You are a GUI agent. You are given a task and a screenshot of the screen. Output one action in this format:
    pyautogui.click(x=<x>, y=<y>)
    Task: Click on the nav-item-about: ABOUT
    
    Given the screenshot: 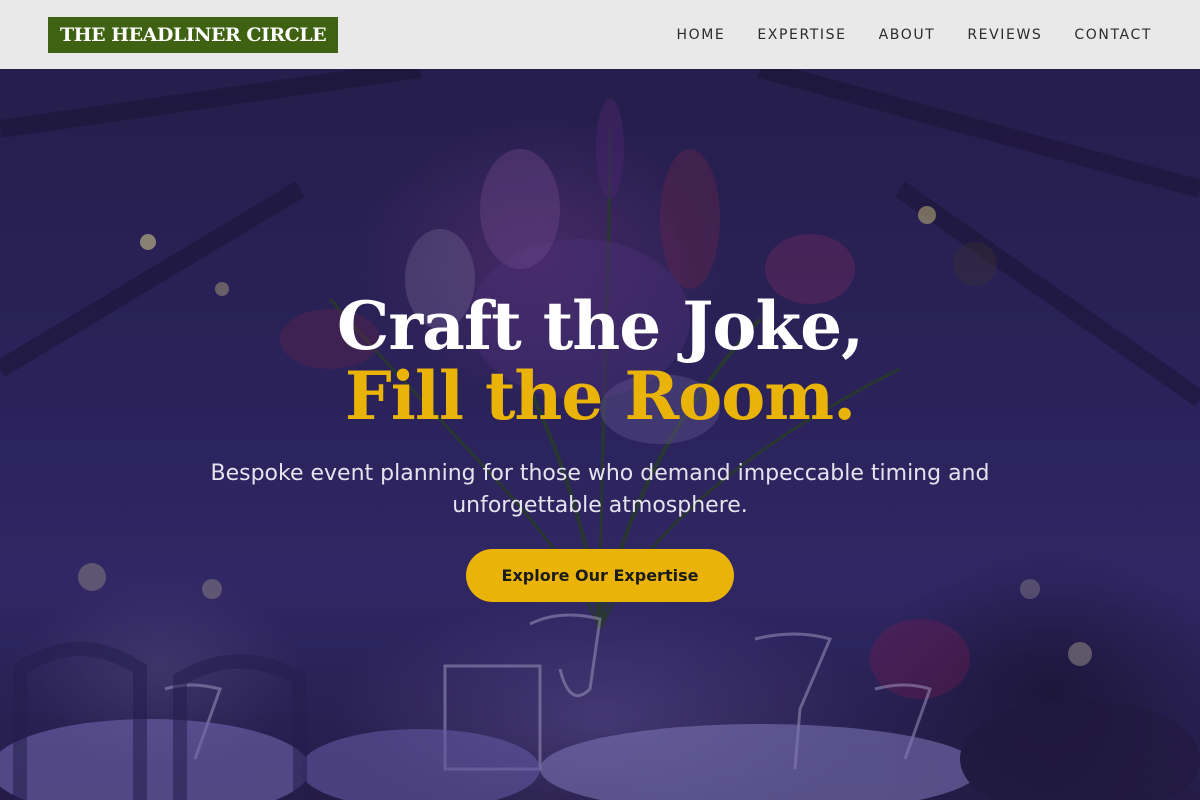 What is the action you would take?
    pyautogui.click(x=907, y=35)
    